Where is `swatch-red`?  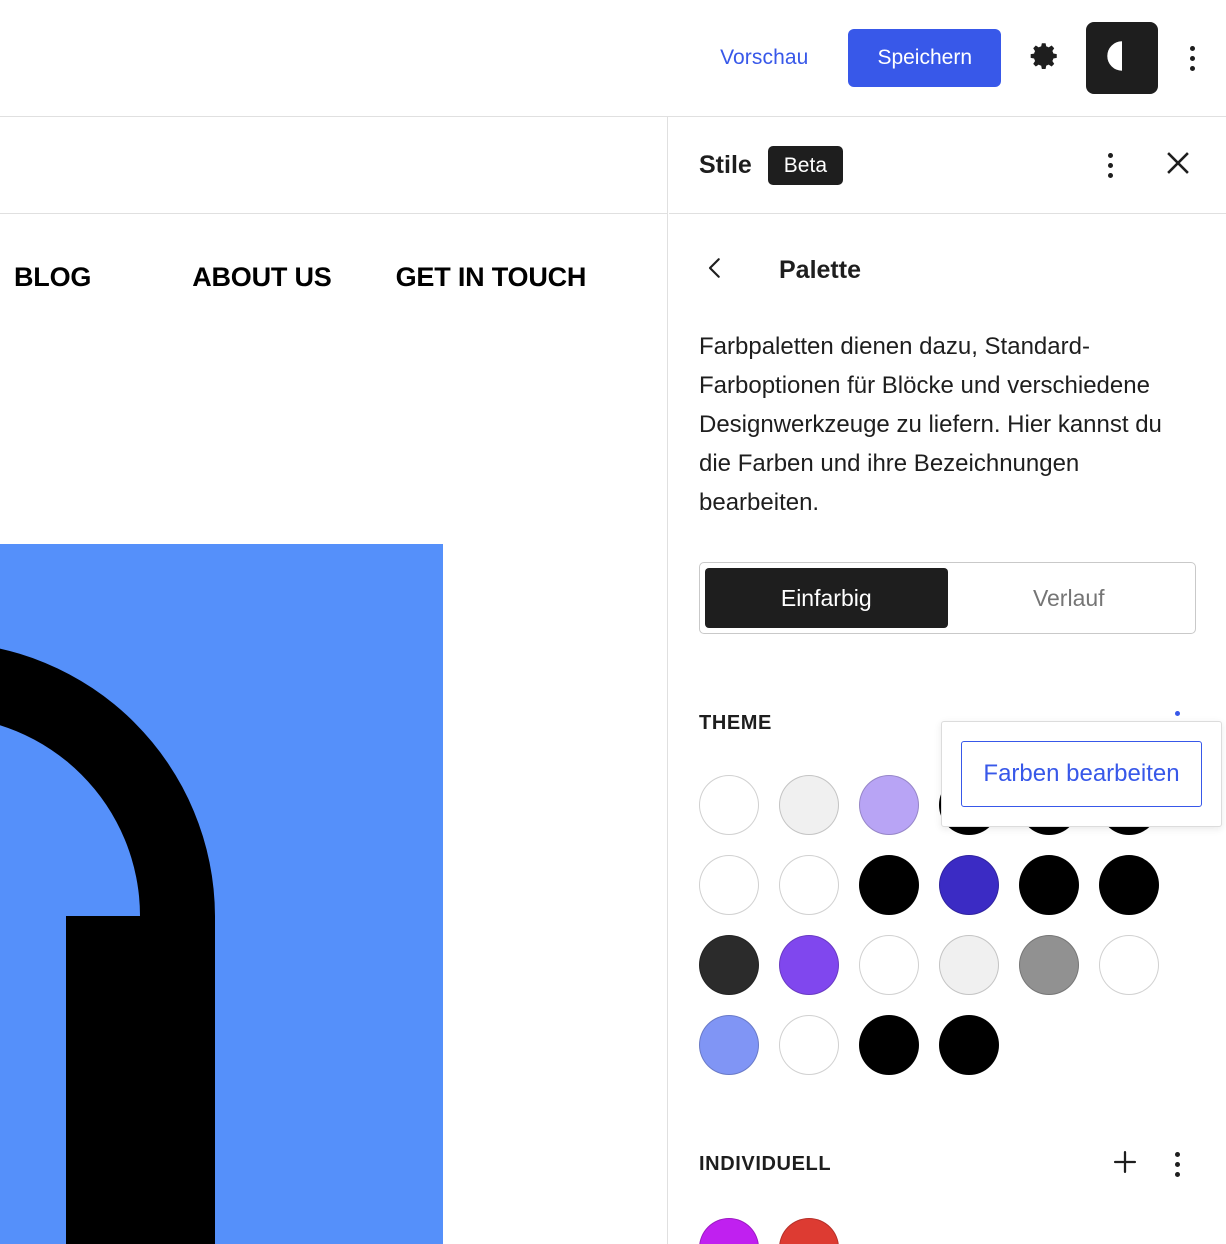 swatch-red is located at coordinates (809, 1231).